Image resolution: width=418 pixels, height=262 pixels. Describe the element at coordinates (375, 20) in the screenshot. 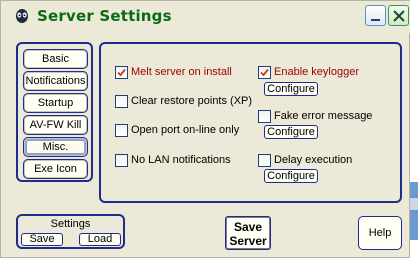

I see `minimize-icon` at that location.